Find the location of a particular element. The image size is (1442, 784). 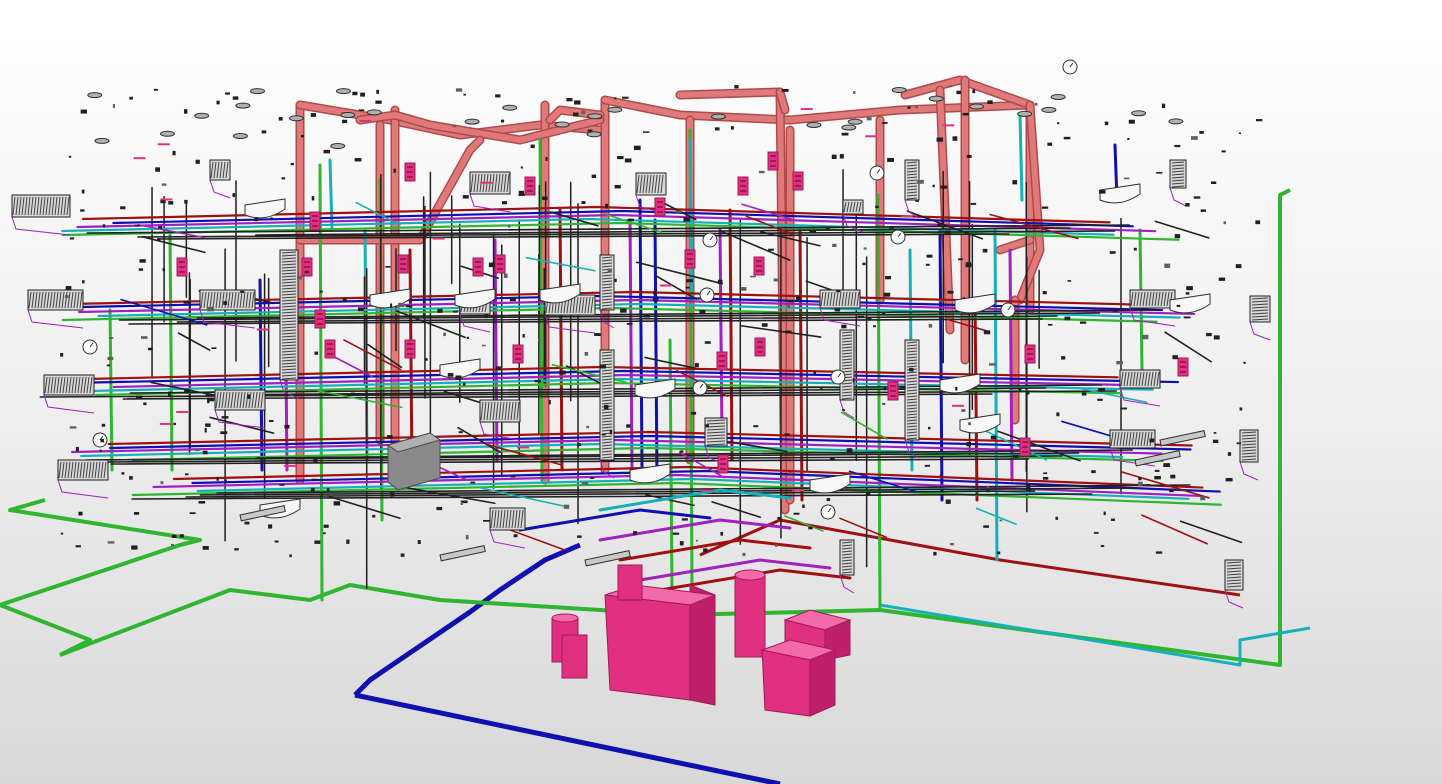

hot-water-ground-run is located at coordinates (1095, 635).